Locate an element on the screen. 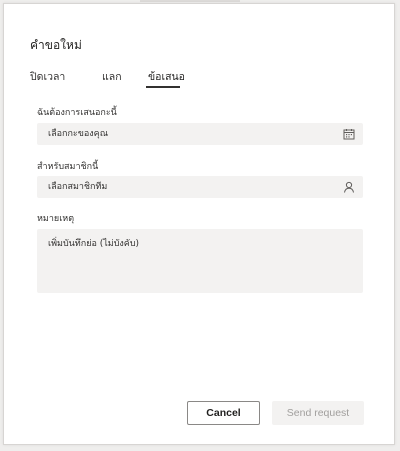 Image resolution: width=400 pixels, height=451 pixels. dialog-title: คำขอใหม่ is located at coordinates (56, 45).